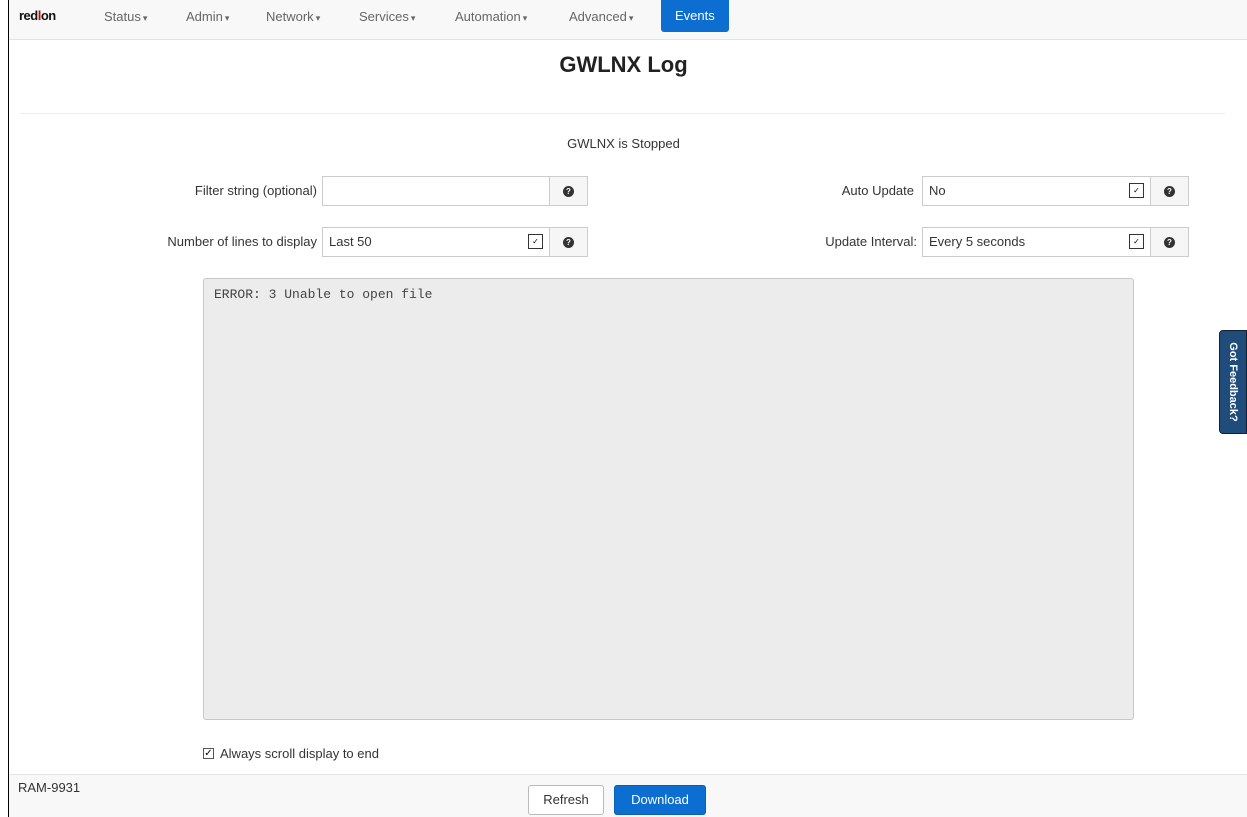  I want to click on nav-events: Events, so click(695, 16).